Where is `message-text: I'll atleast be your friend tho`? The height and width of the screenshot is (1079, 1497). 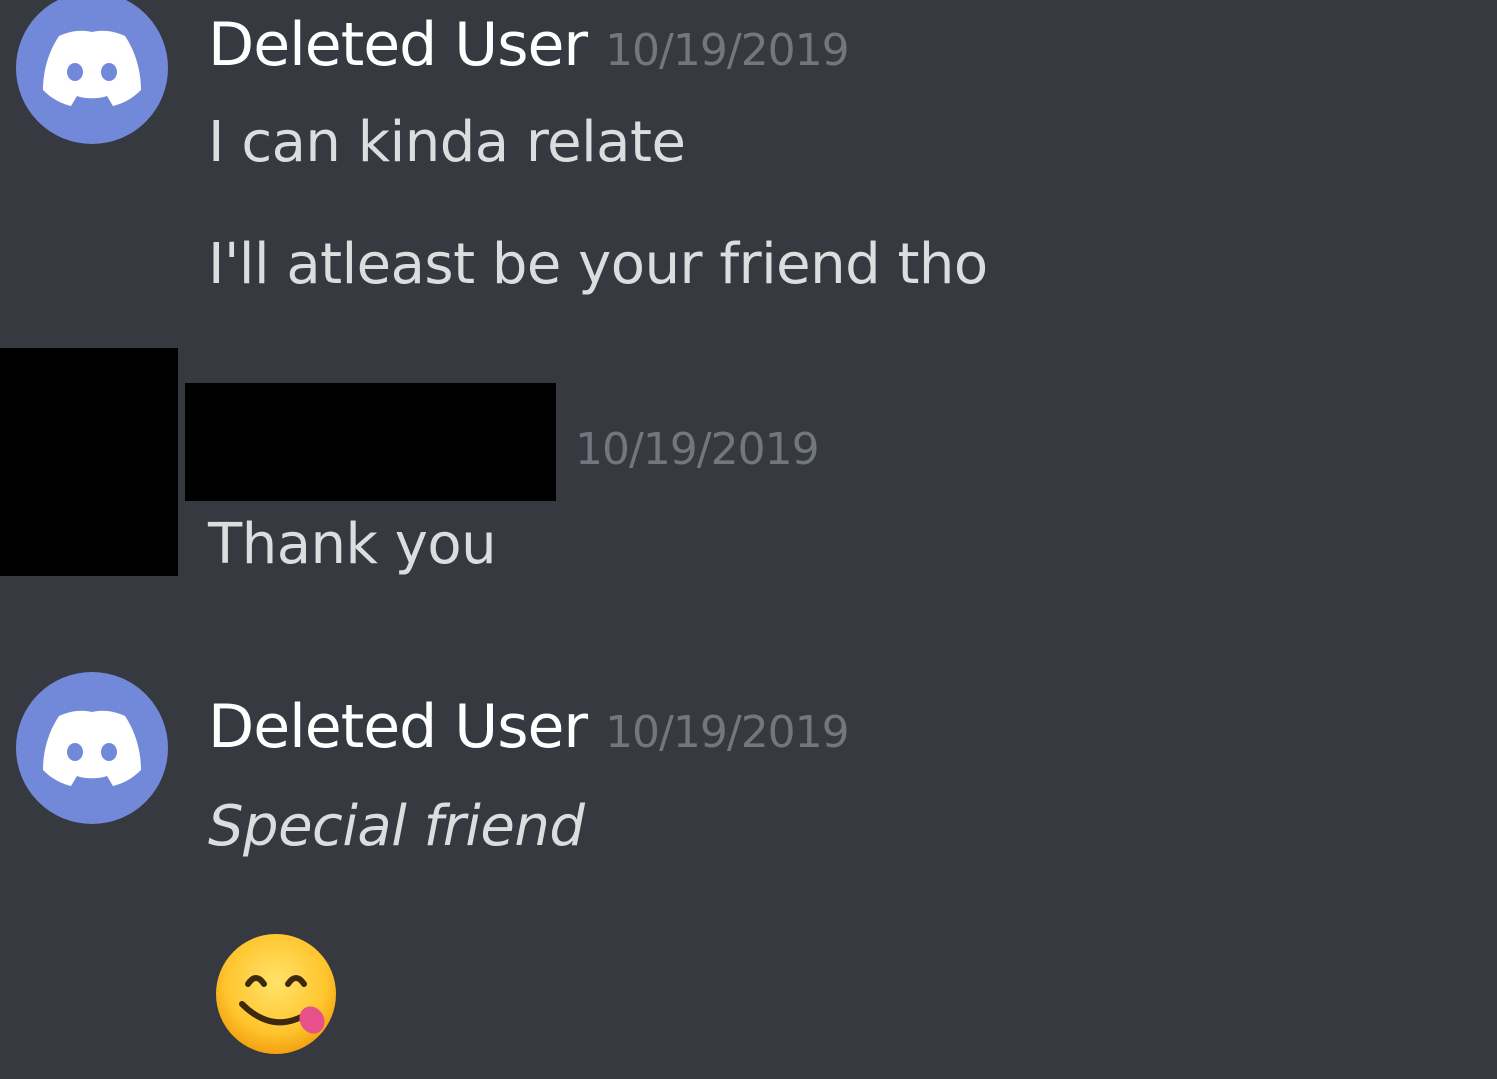 message-text: I'll atleast be your friend tho is located at coordinates (598, 264).